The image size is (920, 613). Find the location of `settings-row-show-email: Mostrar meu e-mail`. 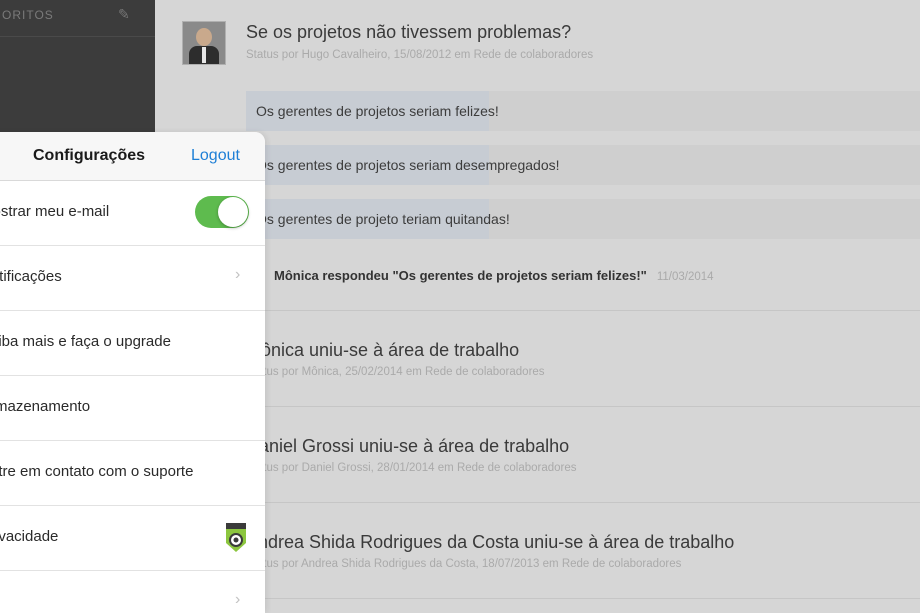

settings-row-show-email: Mostrar meu e-mail is located at coordinates (132, 213).